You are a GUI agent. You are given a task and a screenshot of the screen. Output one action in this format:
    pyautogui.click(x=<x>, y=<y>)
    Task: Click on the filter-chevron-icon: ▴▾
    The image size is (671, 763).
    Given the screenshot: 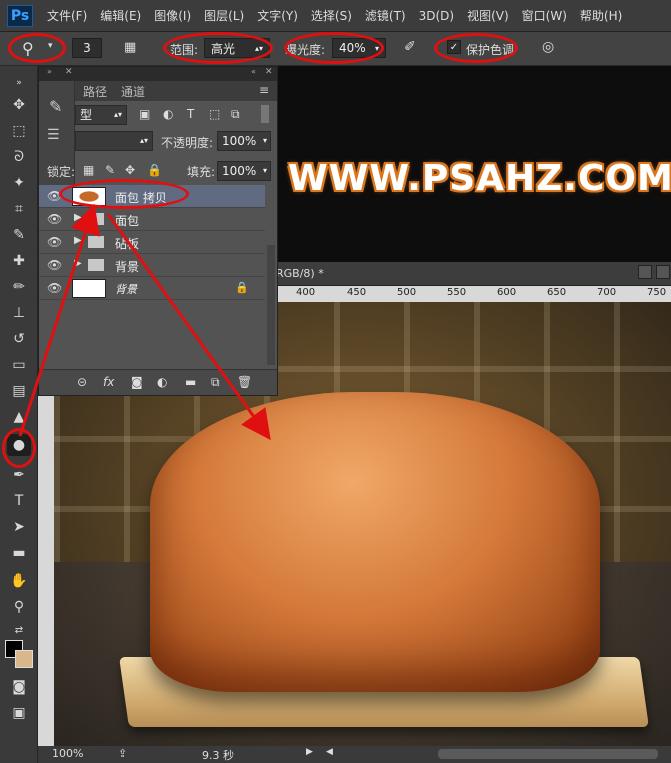 What is the action you would take?
    pyautogui.click(x=117, y=114)
    